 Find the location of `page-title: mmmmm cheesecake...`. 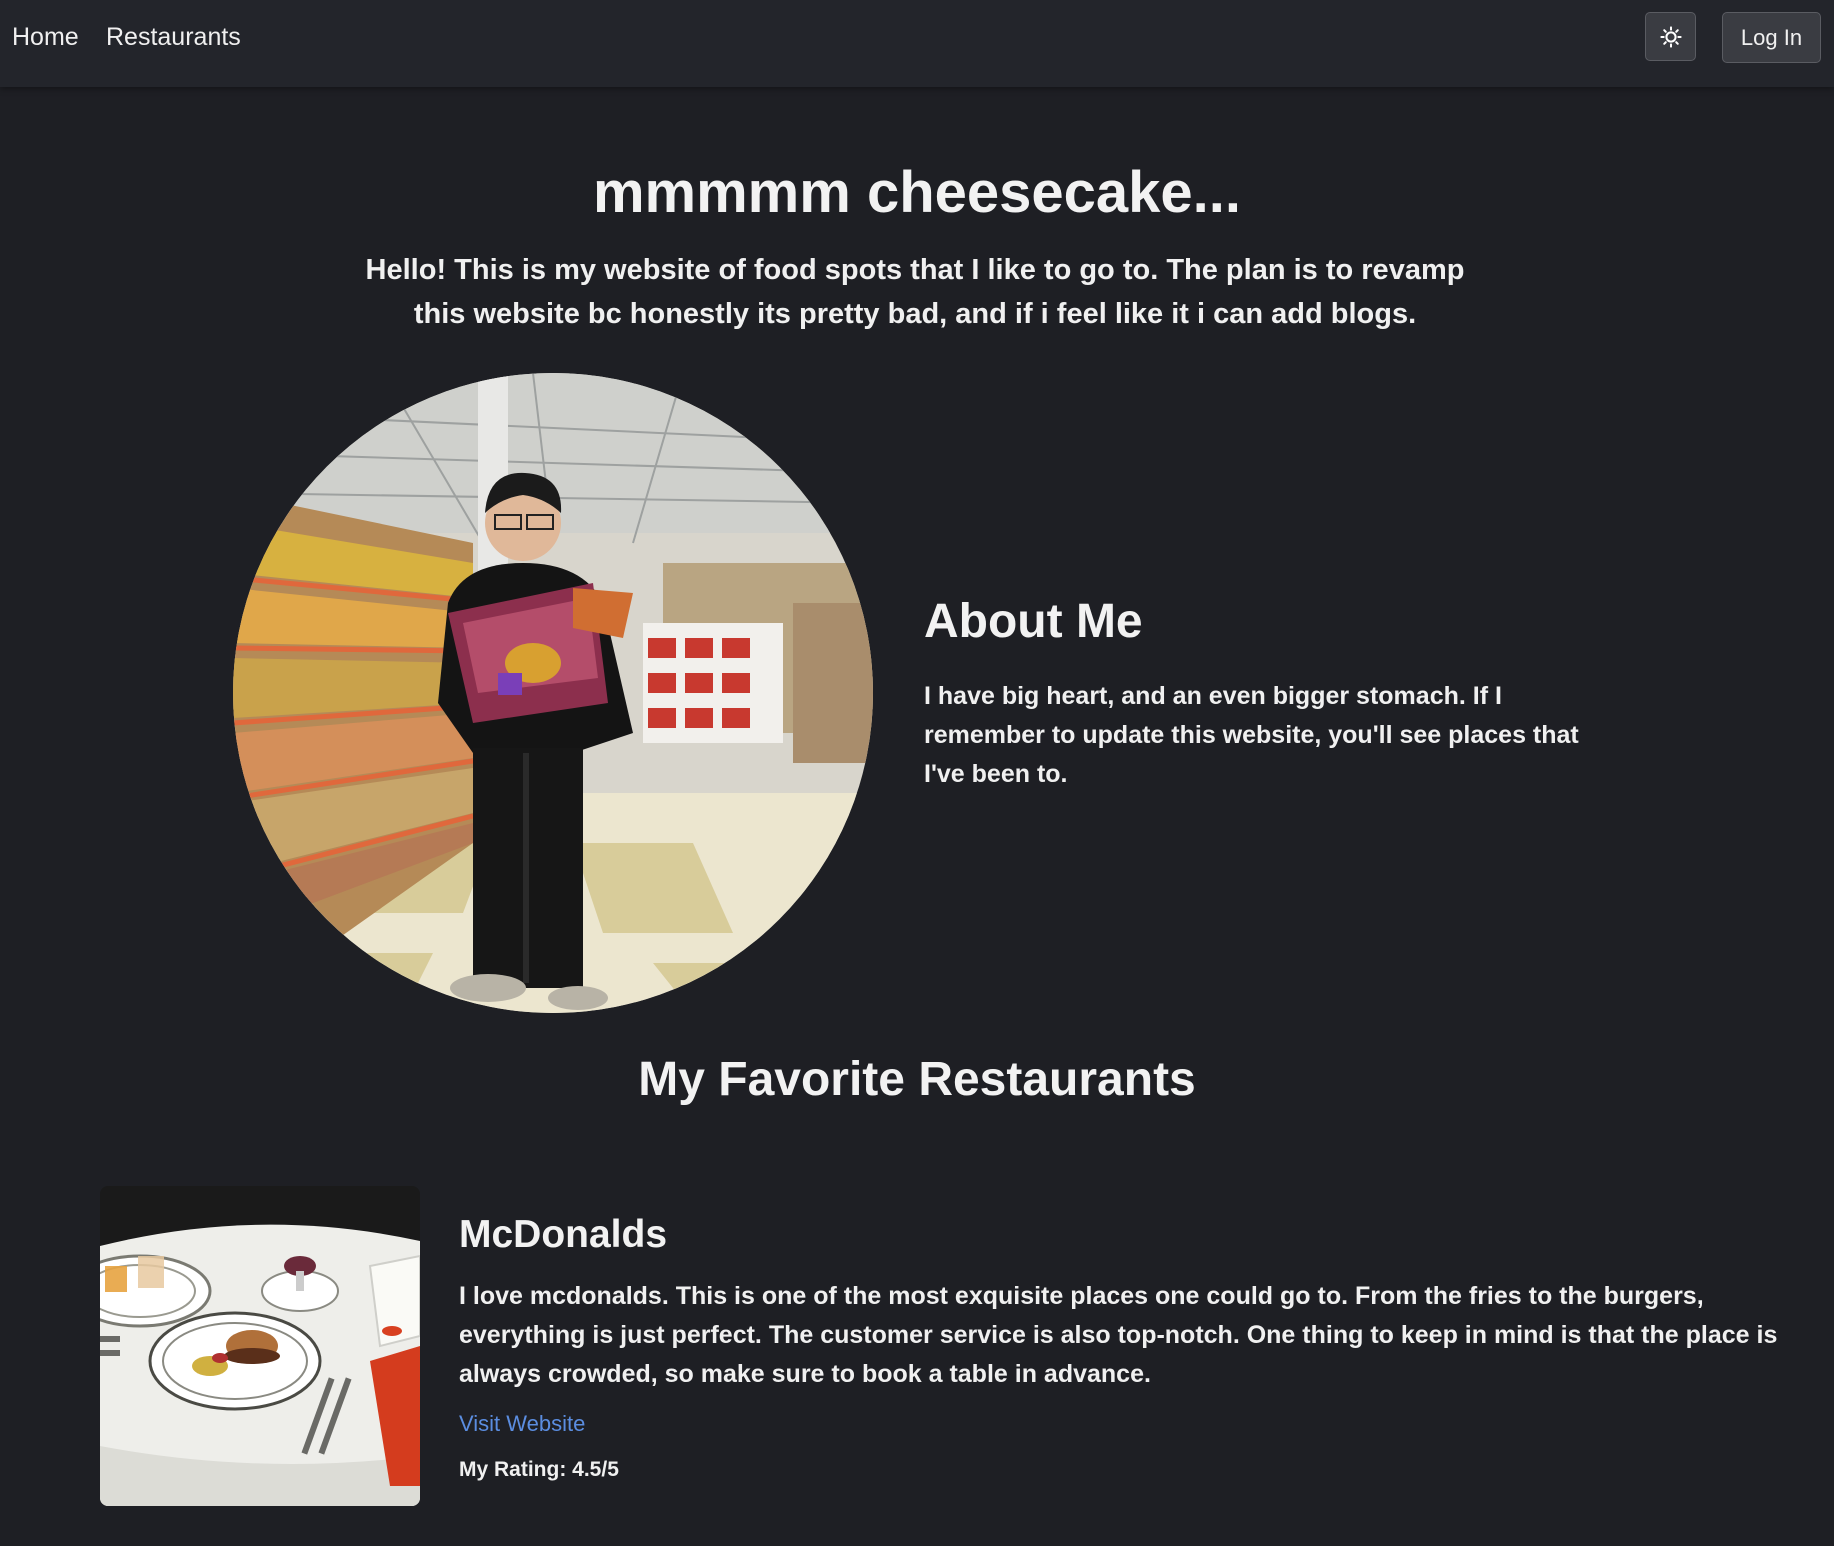

page-title: mmmmm cheesecake... is located at coordinates (917, 192).